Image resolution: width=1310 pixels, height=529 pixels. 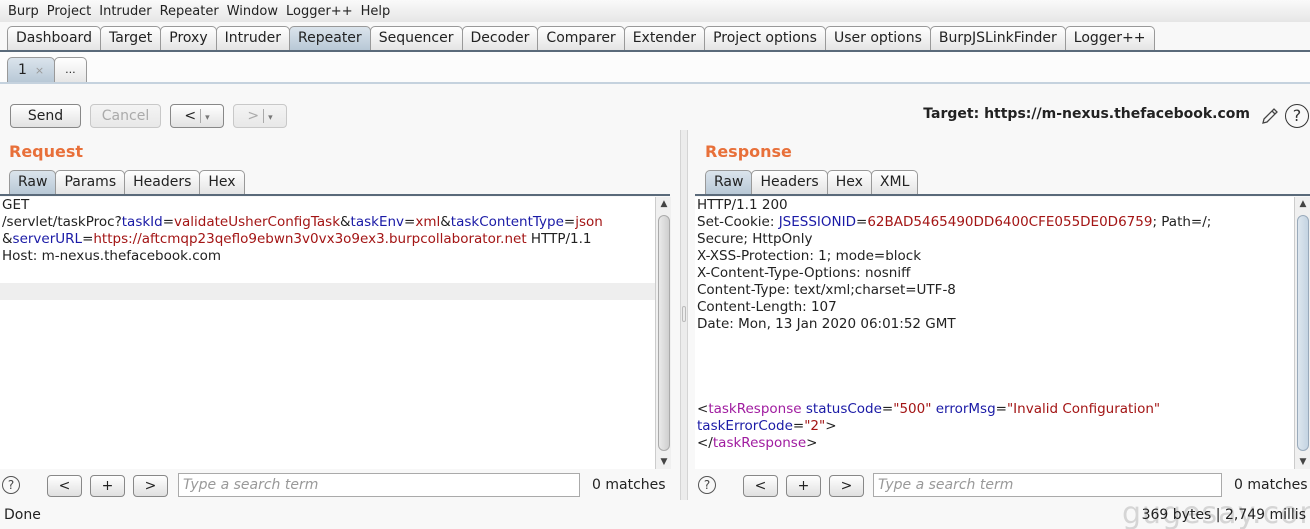 What do you see at coordinates (33, 182) in the screenshot?
I see `request-tab-raw: Raw` at bounding box center [33, 182].